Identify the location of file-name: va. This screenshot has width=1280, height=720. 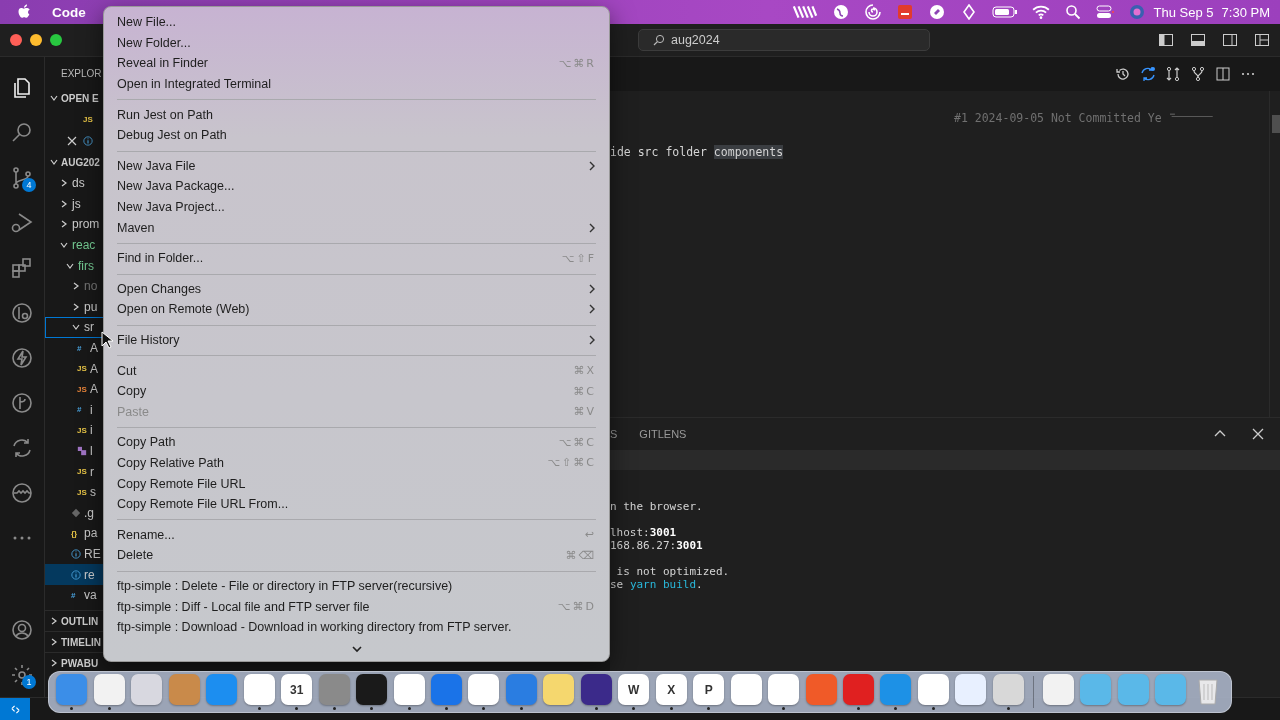
(90, 595).